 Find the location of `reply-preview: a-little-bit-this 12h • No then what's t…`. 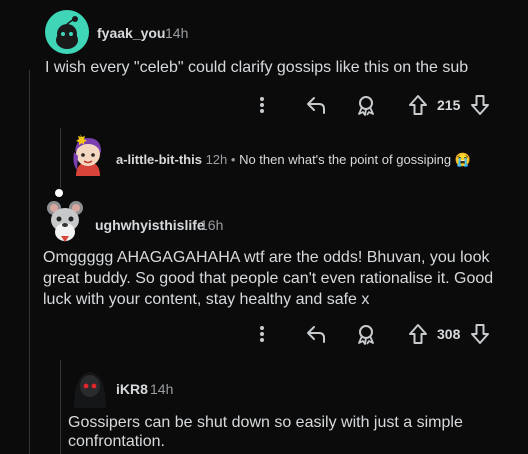

reply-preview: a-little-bit-this 12h • No then what's t… is located at coordinates (293, 160).